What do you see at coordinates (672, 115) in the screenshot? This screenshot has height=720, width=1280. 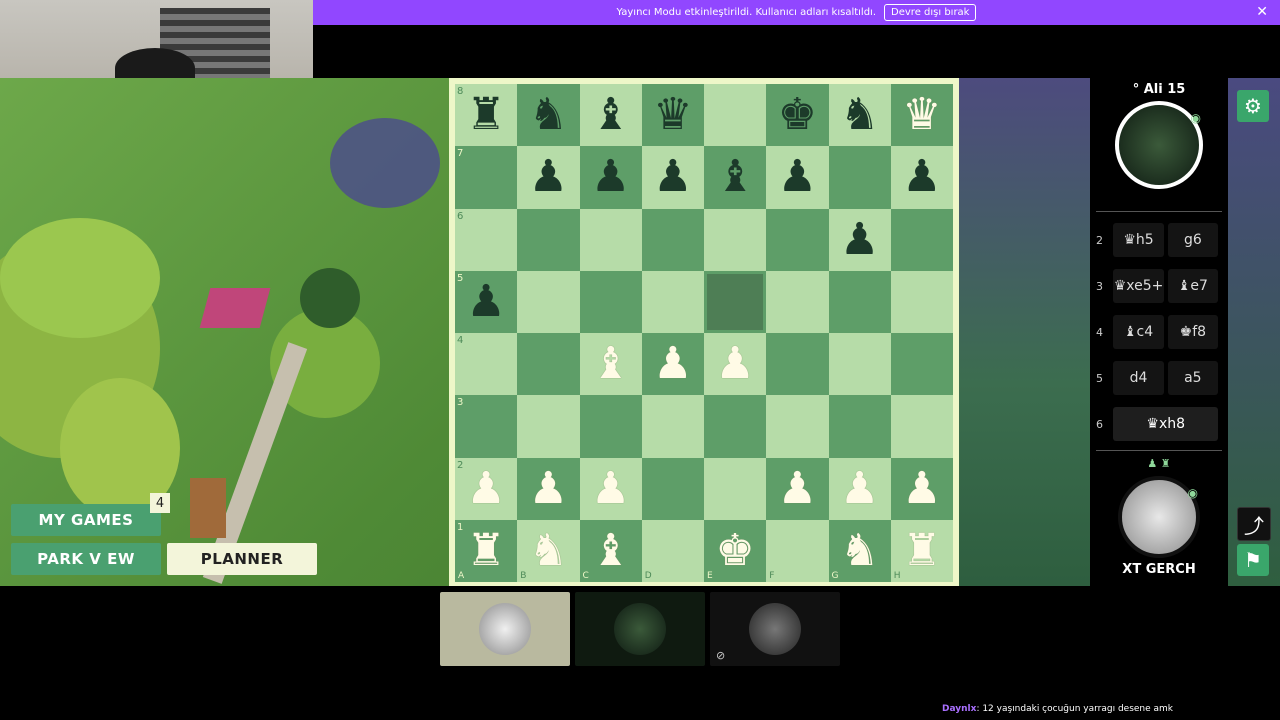 I see `square-d8: ♛` at bounding box center [672, 115].